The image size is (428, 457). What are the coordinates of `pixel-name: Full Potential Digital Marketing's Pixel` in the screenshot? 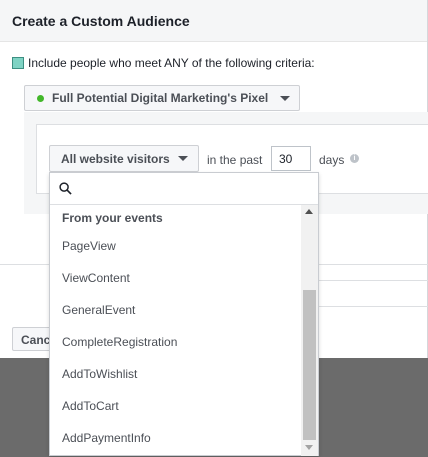 It's located at (160, 98).